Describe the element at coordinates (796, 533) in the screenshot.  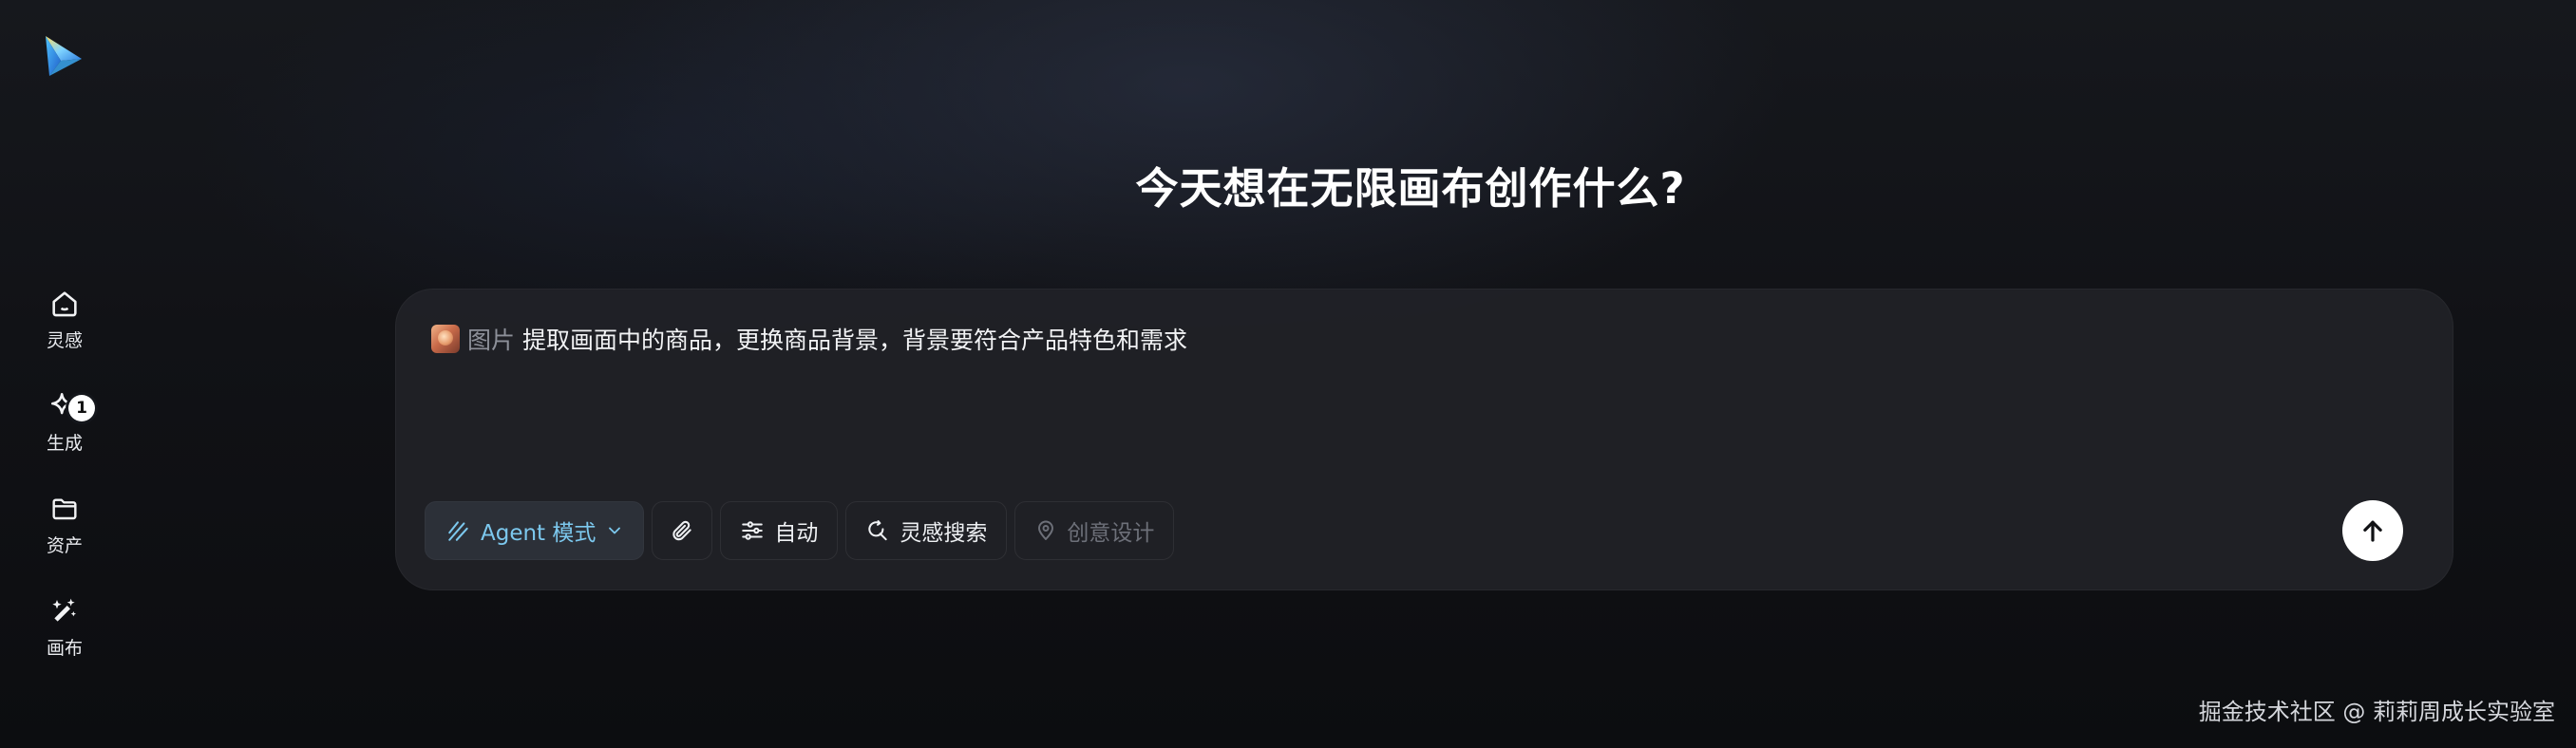
I see `auto-label: 自动` at that location.